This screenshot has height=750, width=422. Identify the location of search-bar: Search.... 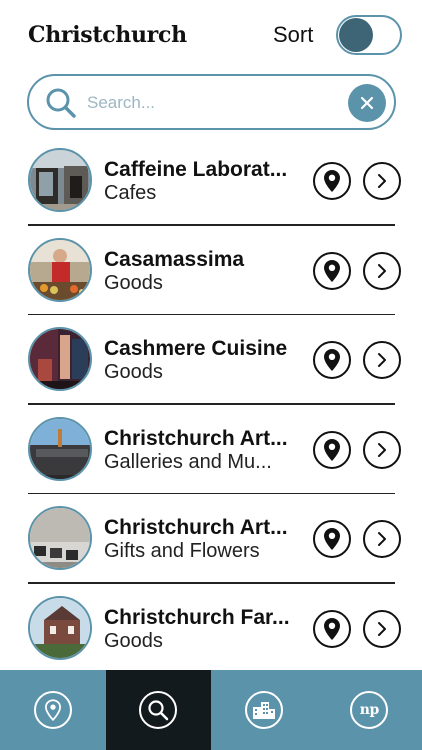
(211, 102).